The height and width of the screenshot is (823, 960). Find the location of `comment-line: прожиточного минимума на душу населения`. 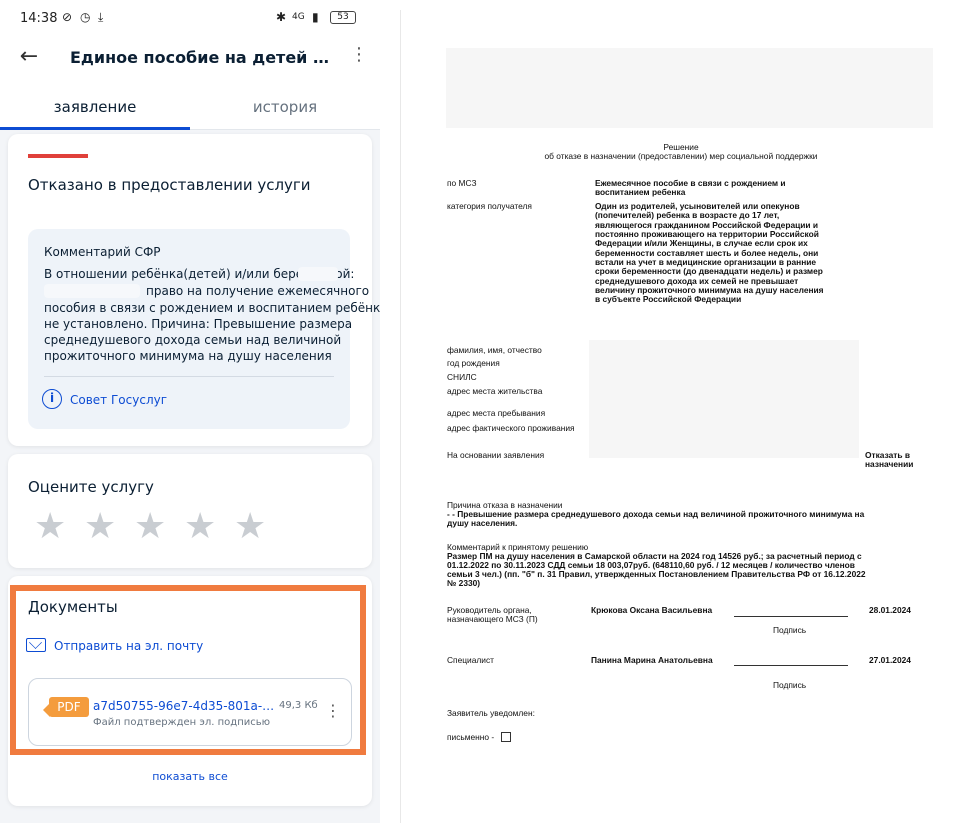

comment-line: прожиточного минимума на душу населения is located at coordinates (188, 356).